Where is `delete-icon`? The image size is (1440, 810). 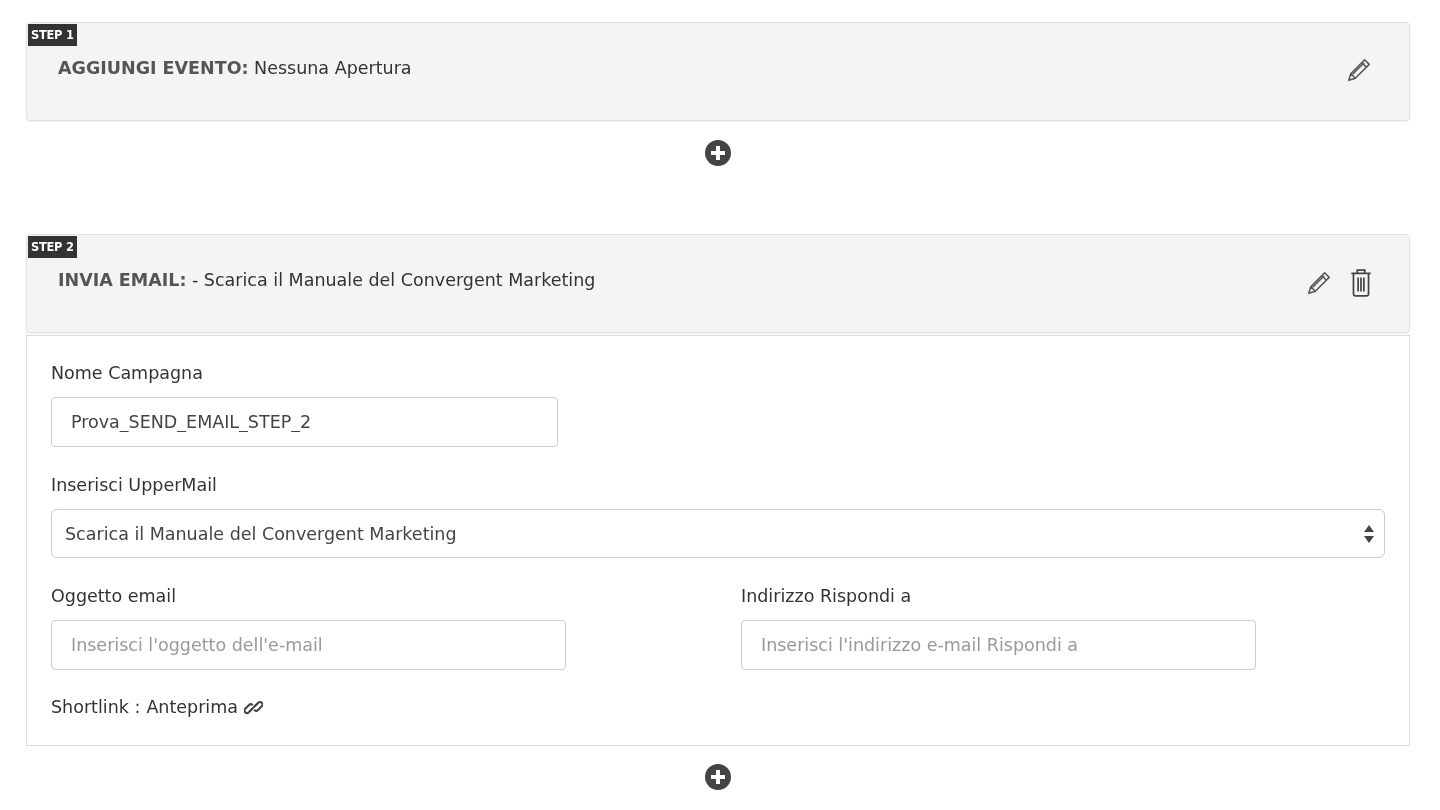
delete-icon is located at coordinates (1361, 283).